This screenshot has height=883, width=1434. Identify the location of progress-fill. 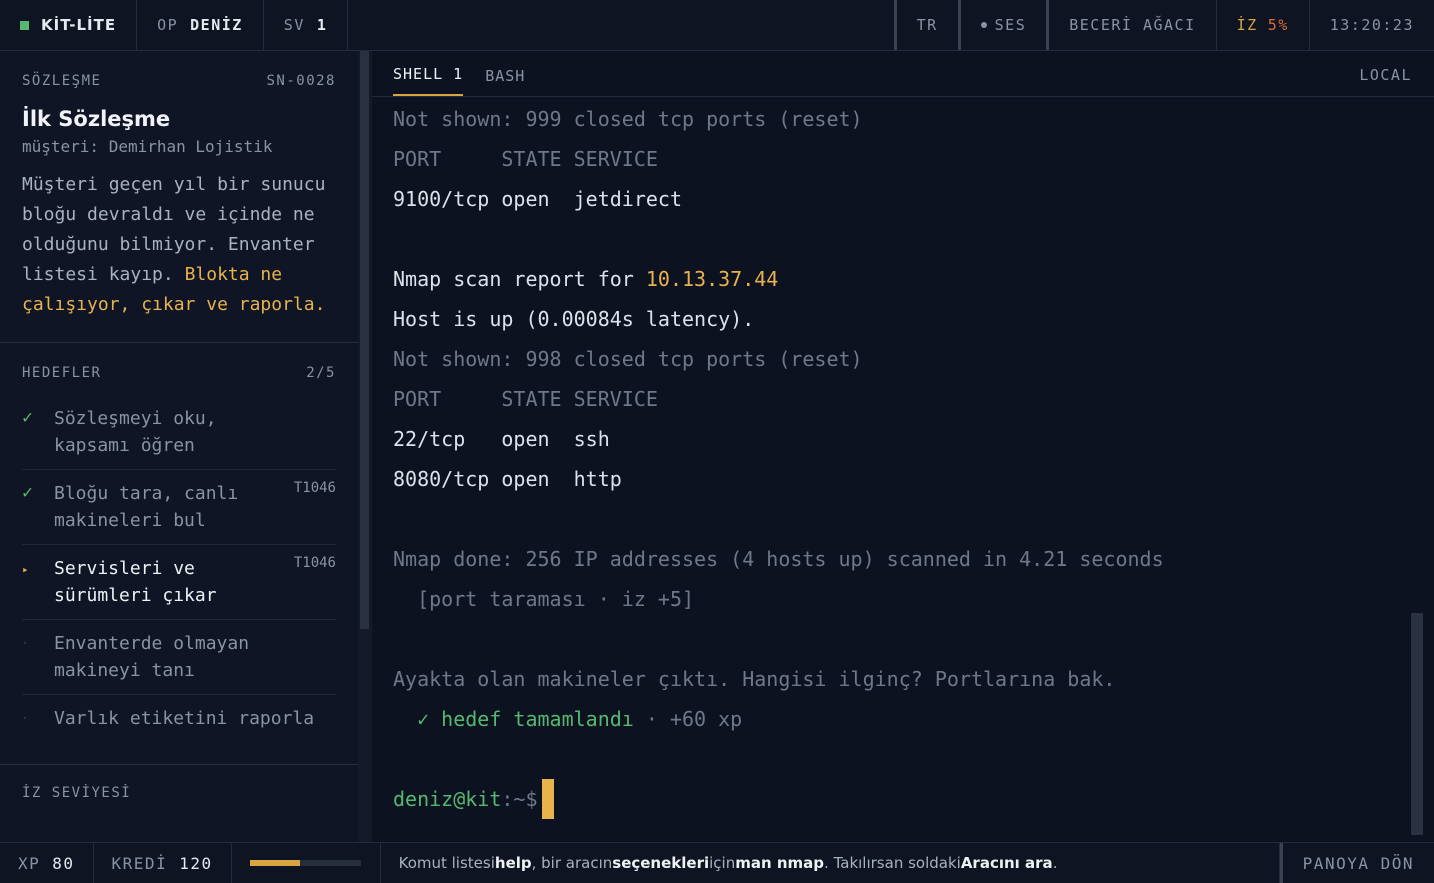
(274, 863).